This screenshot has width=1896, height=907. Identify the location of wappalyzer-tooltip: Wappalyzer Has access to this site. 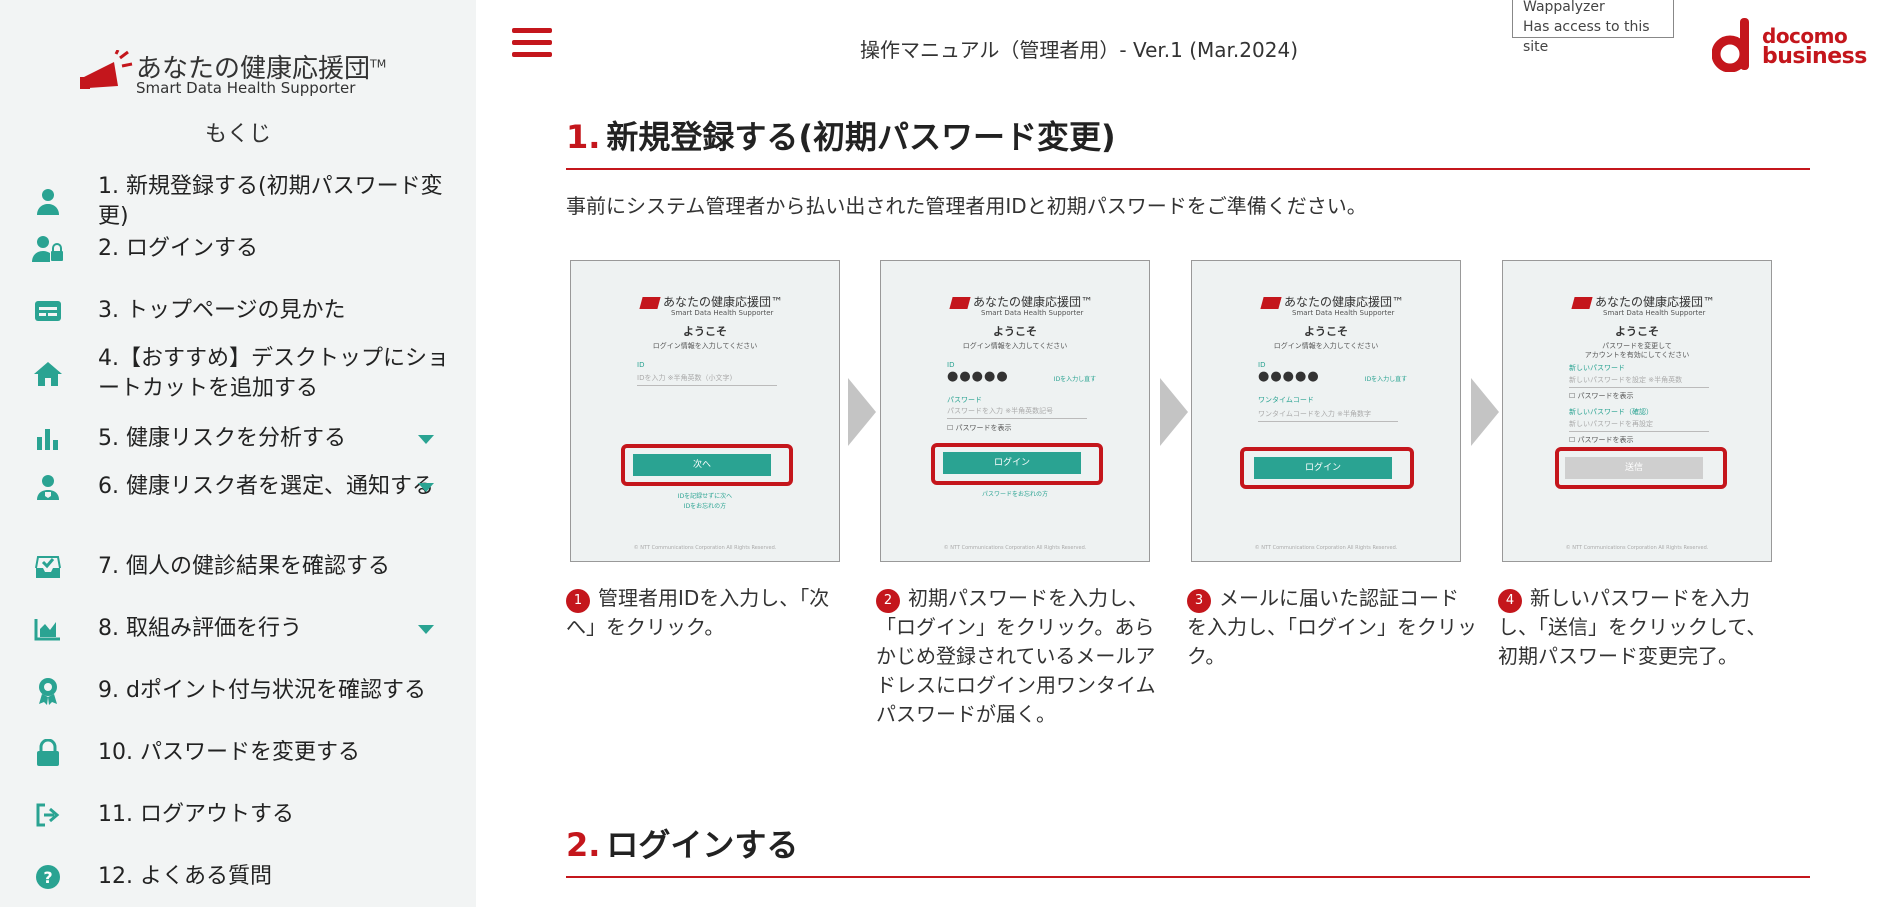
(1593, 27).